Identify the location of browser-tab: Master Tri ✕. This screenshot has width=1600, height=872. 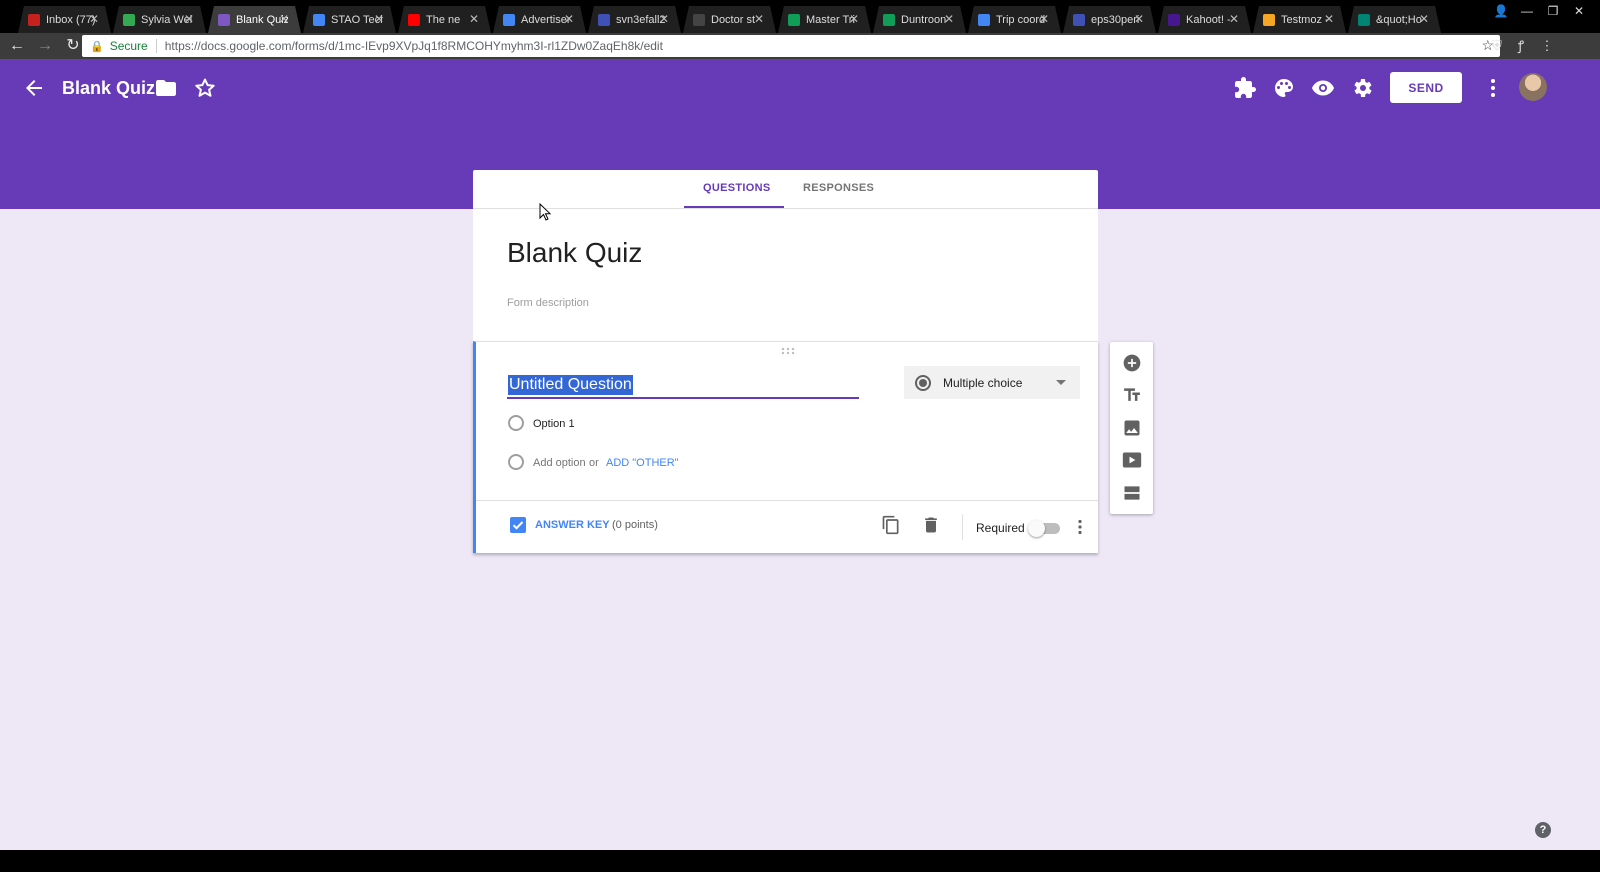
(824, 19).